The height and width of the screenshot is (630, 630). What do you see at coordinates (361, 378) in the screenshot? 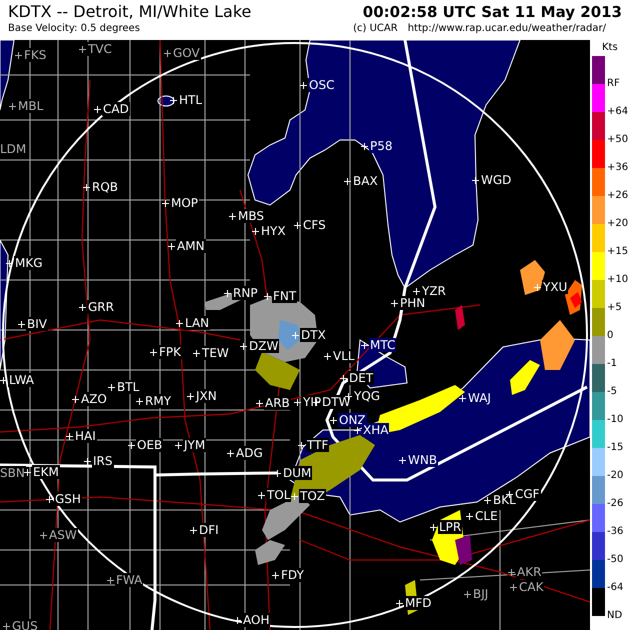
I see `station-label: DET` at bounding box center [361, 378].